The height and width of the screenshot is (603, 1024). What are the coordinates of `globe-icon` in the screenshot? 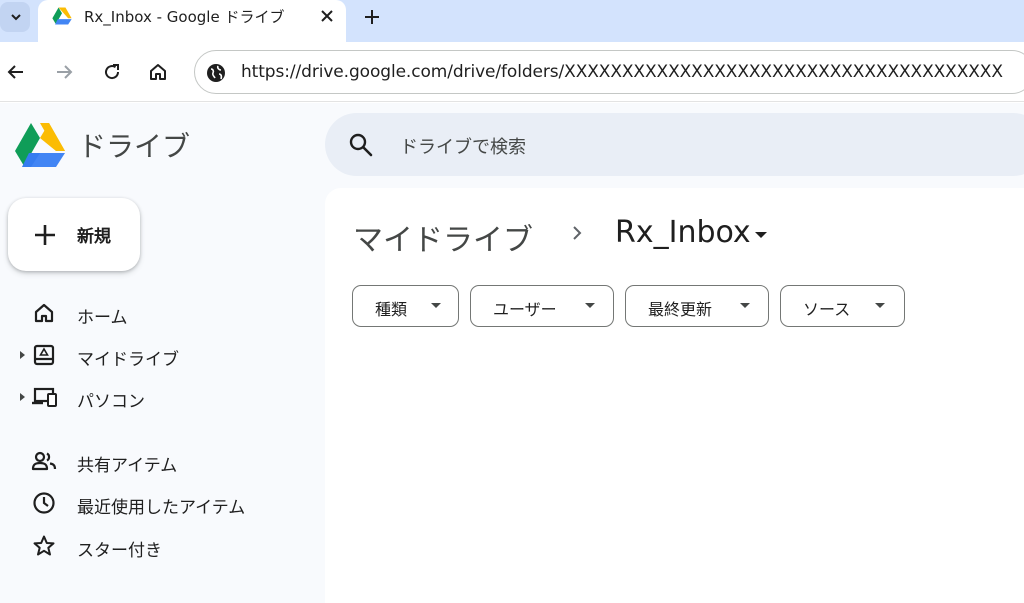 It's located at (216, 73).